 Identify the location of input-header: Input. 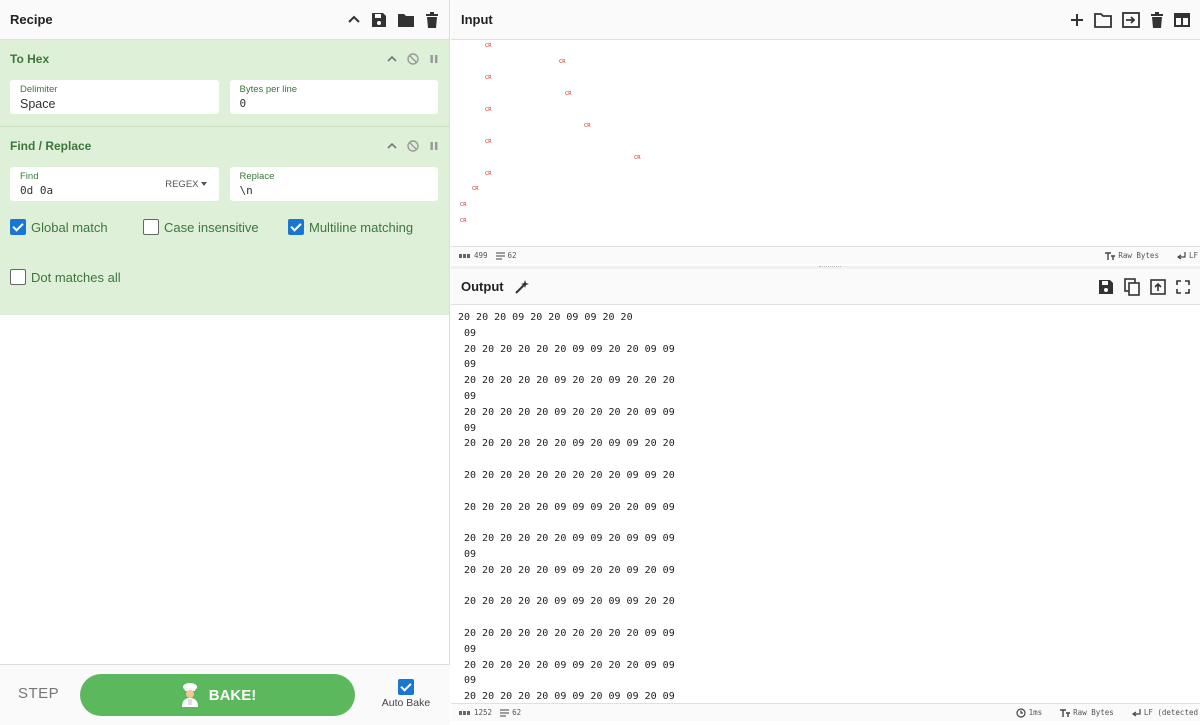
(825, 20).